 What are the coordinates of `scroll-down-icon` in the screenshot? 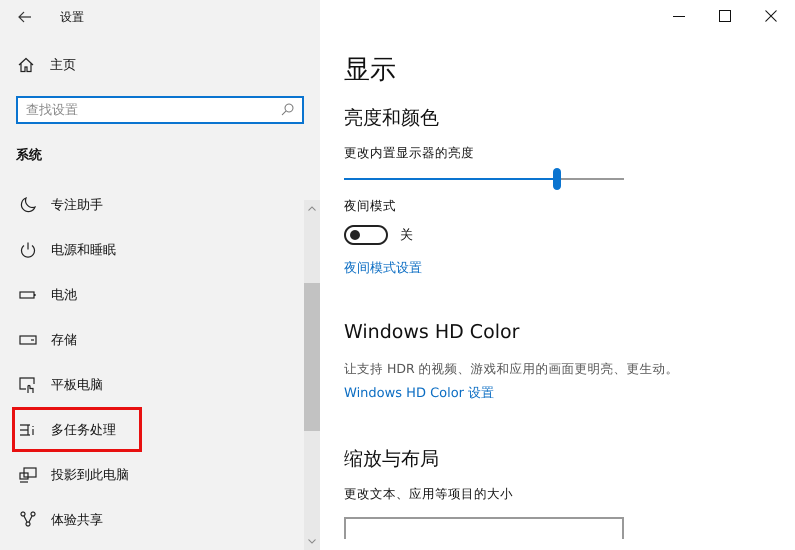 It's located at (312, 541).